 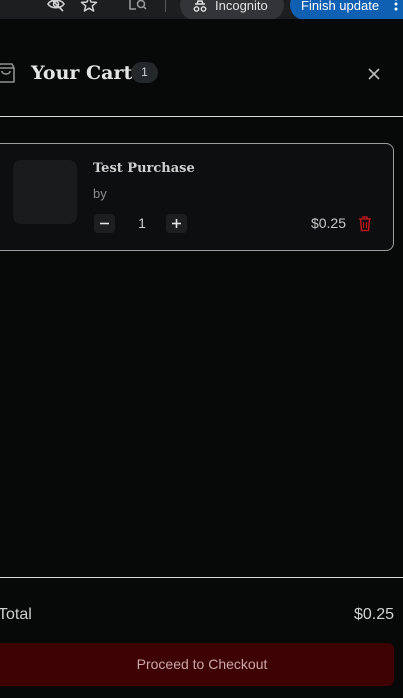 What do you see at coordinates (197, 664) in the screenshot?
I see `checkout-button: Proceed to Checkout` at bounding box center [197, 664].